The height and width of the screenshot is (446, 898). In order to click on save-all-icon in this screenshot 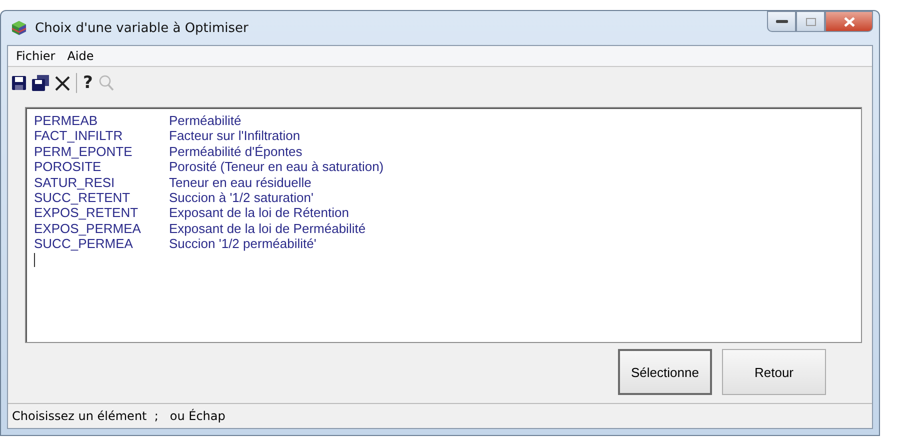, I will do `click(40, 83)`.